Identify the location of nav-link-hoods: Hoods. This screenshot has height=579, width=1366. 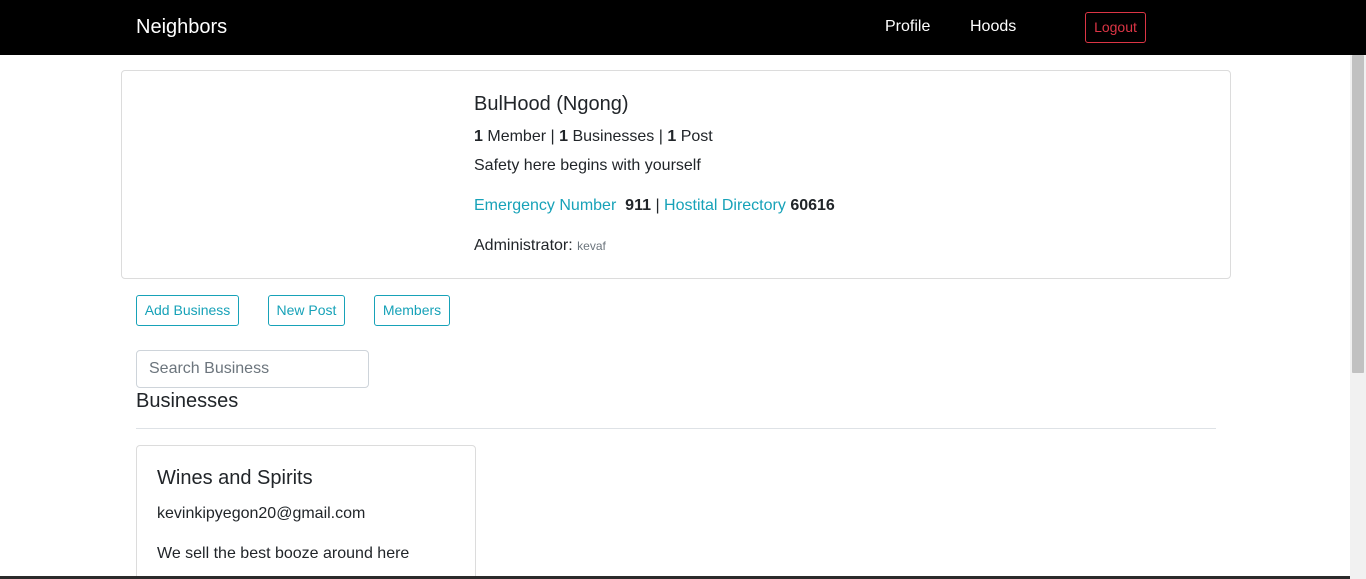
(993, 27).